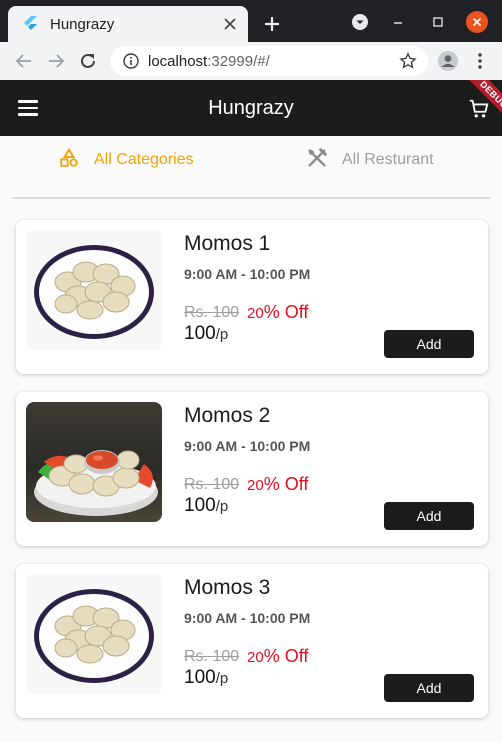  I want to click on new-tab-button, so click(272, 24).